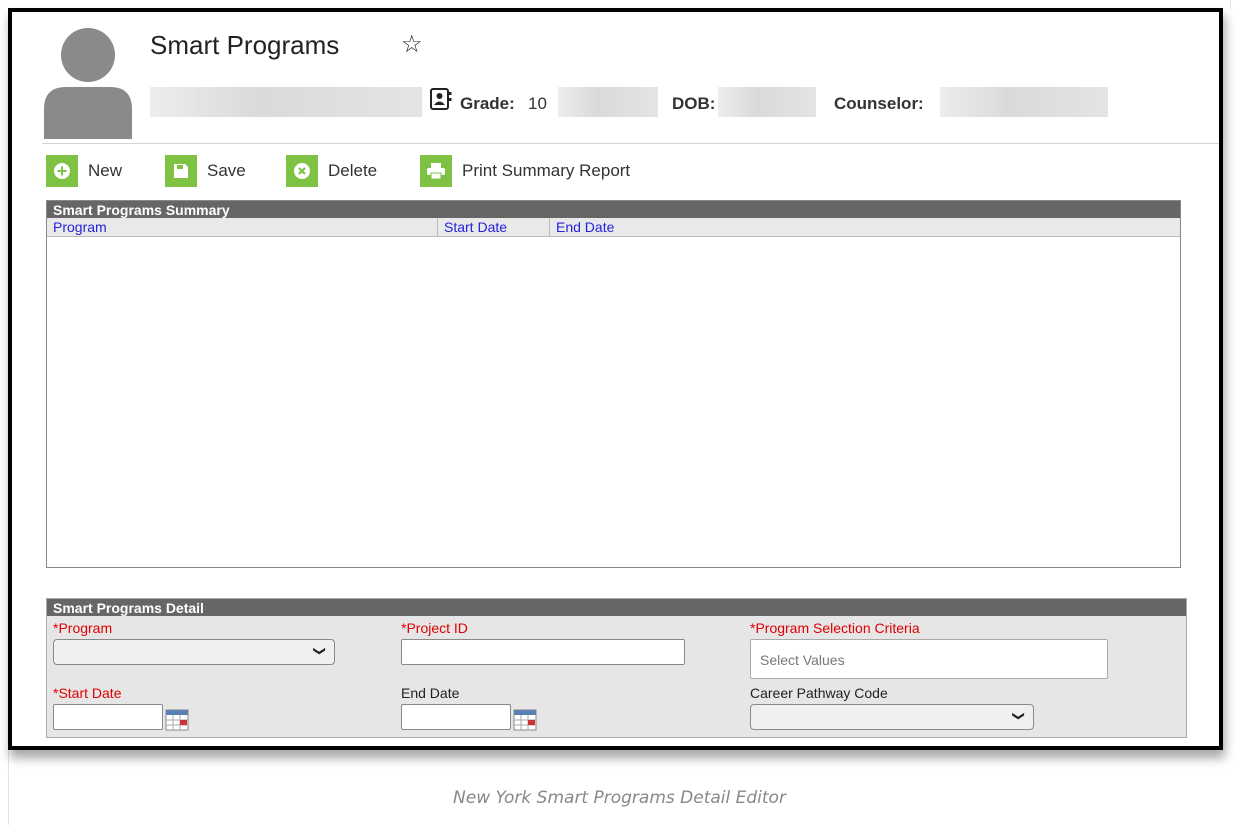 The height and width of the screenshot is (825, 1239). I want to click on favorite-star-icon: ☆, so click(412, 44).